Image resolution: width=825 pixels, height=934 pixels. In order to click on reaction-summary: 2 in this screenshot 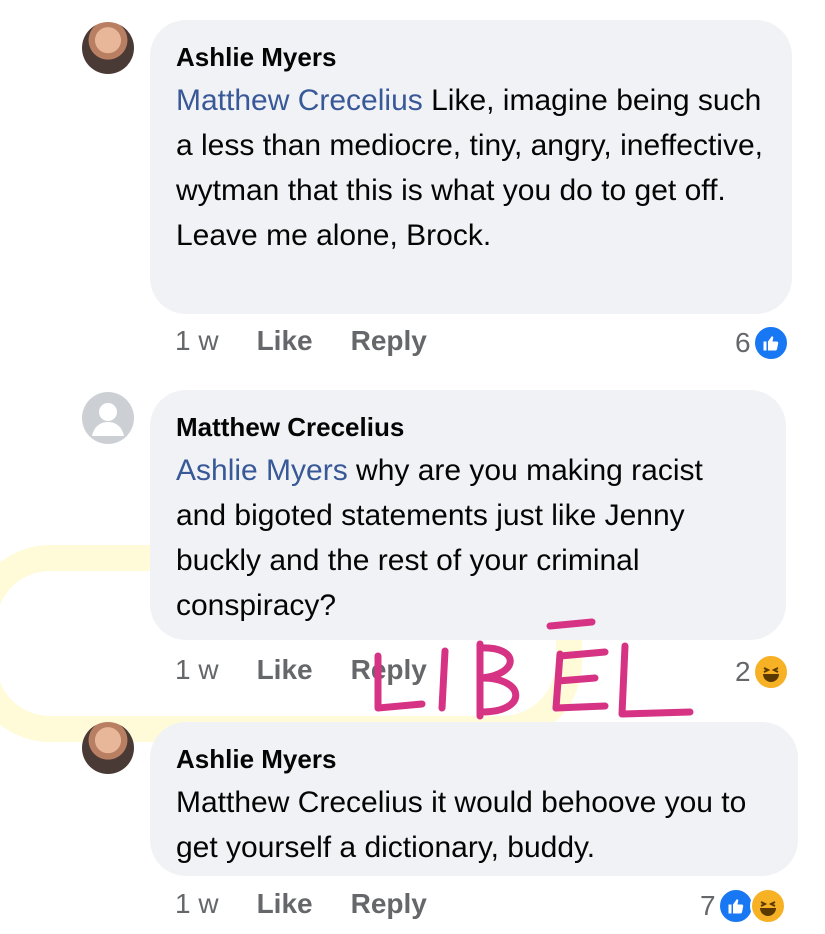, I will do `click(762, 672)`.